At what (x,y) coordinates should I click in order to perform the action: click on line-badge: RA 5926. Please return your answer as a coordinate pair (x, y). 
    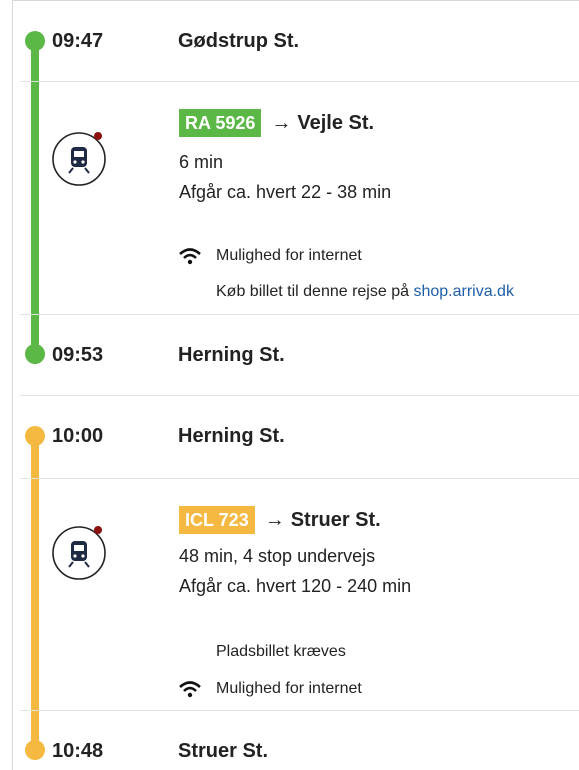
    Looking at the image, I should click on (220, 123).